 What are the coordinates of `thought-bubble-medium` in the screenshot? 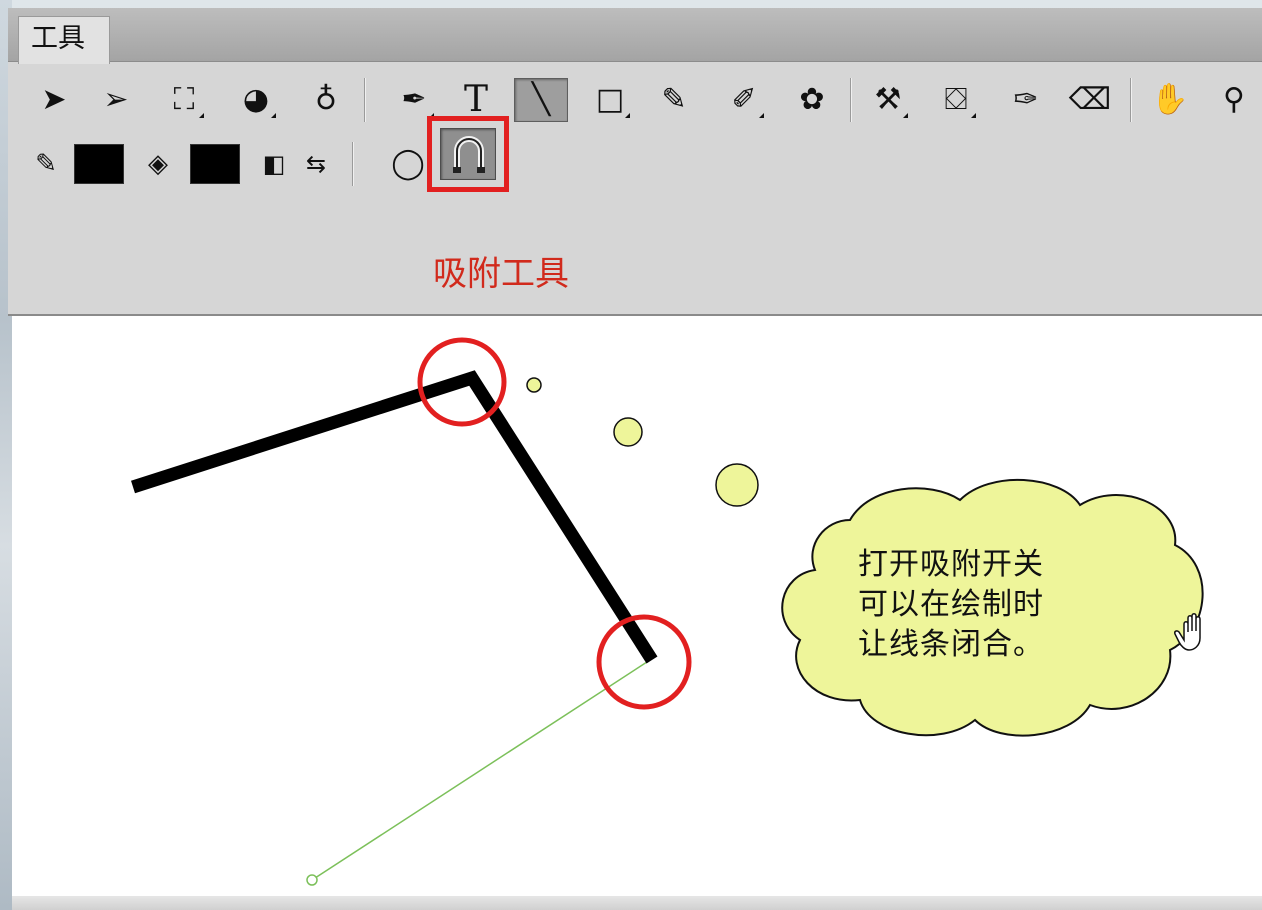 It's located at (628, 432).